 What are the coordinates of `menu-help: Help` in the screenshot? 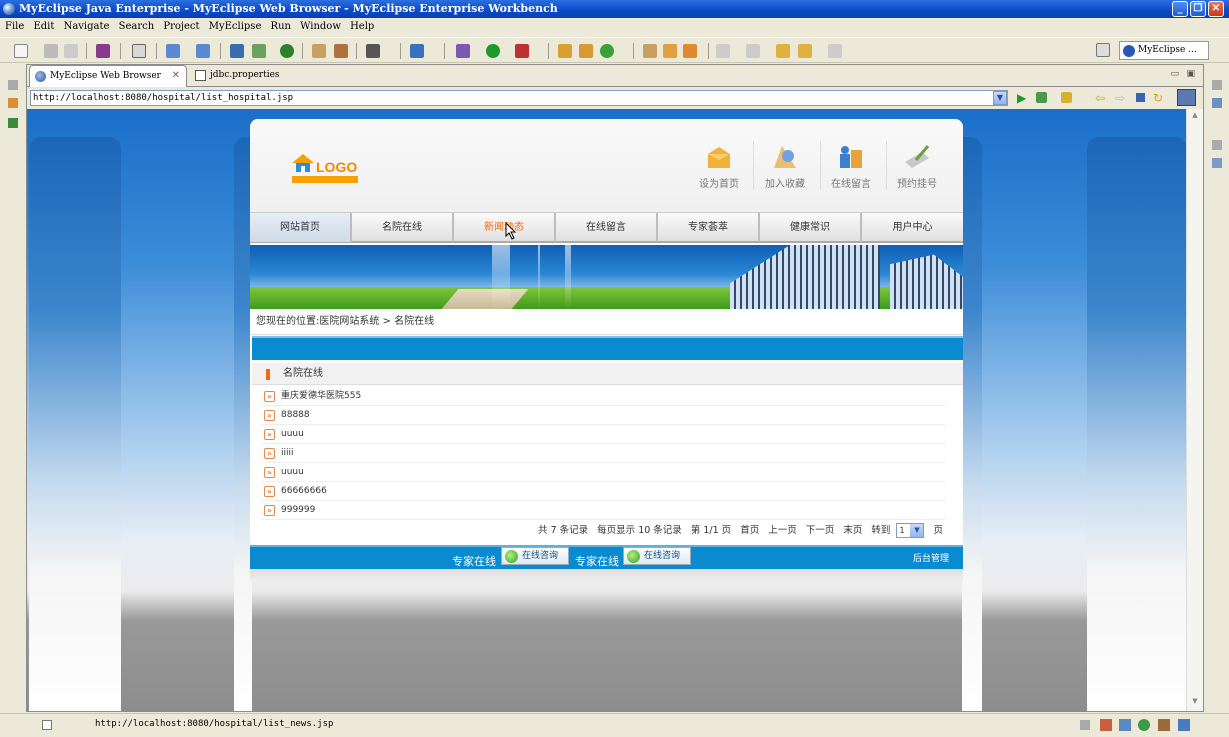 It's located at (362, 27).